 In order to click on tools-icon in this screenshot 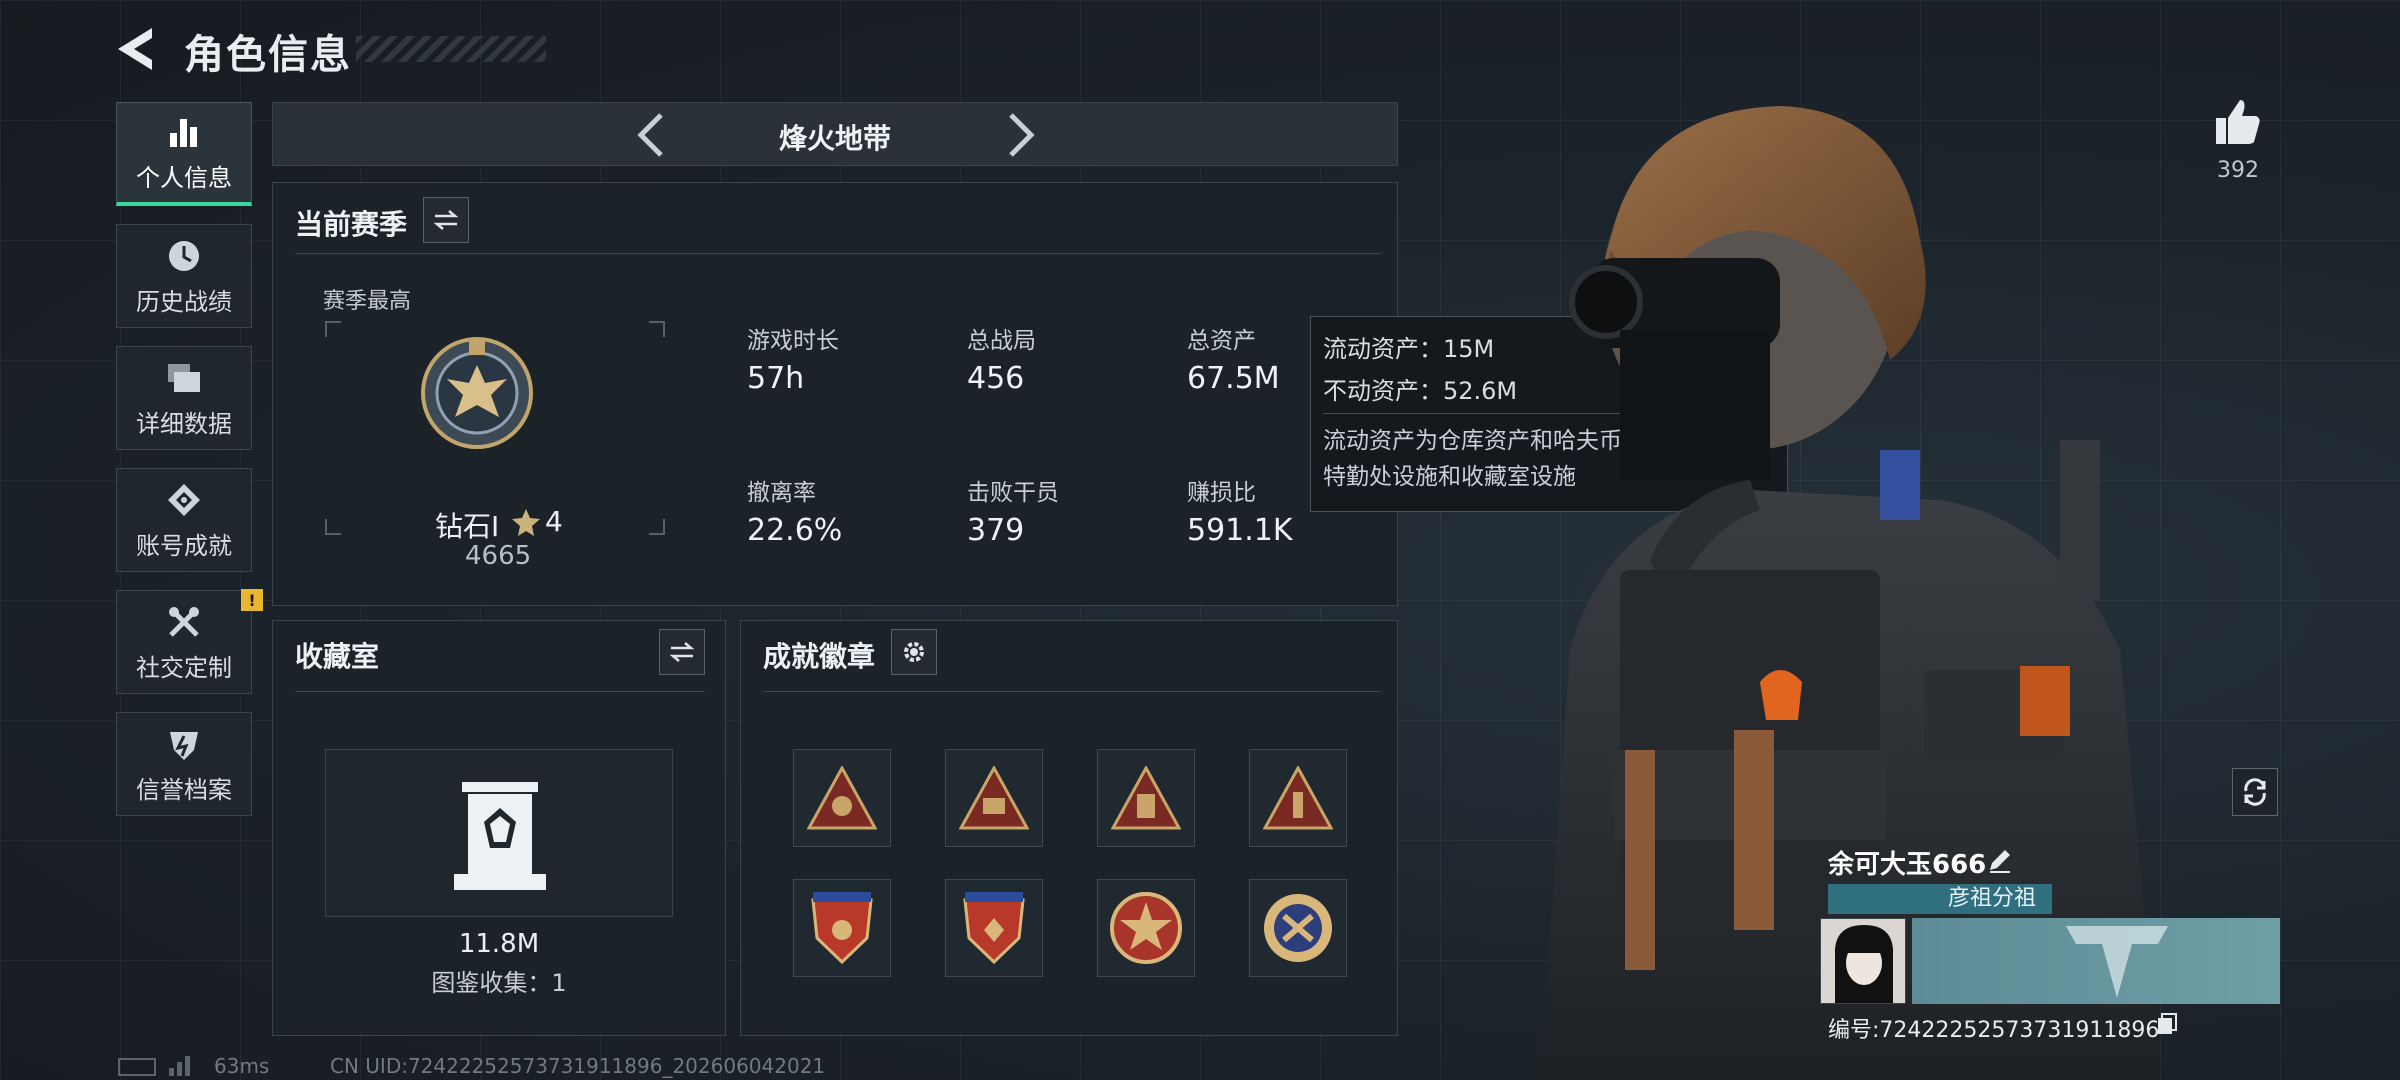, I will do `click(184, 622)`.